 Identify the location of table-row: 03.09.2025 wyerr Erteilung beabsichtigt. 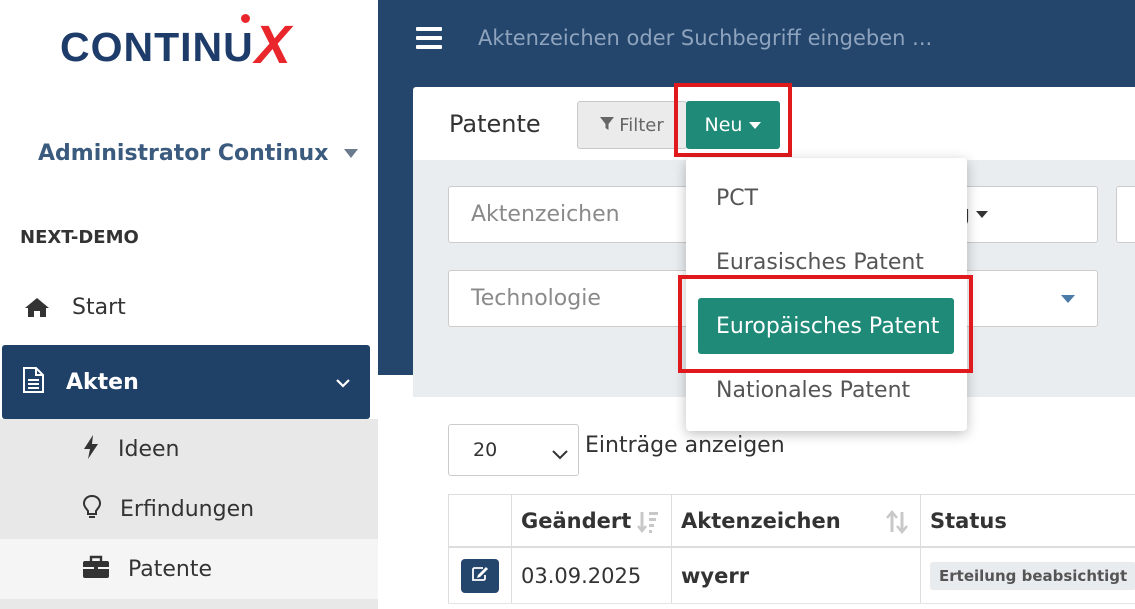
(791, 576).